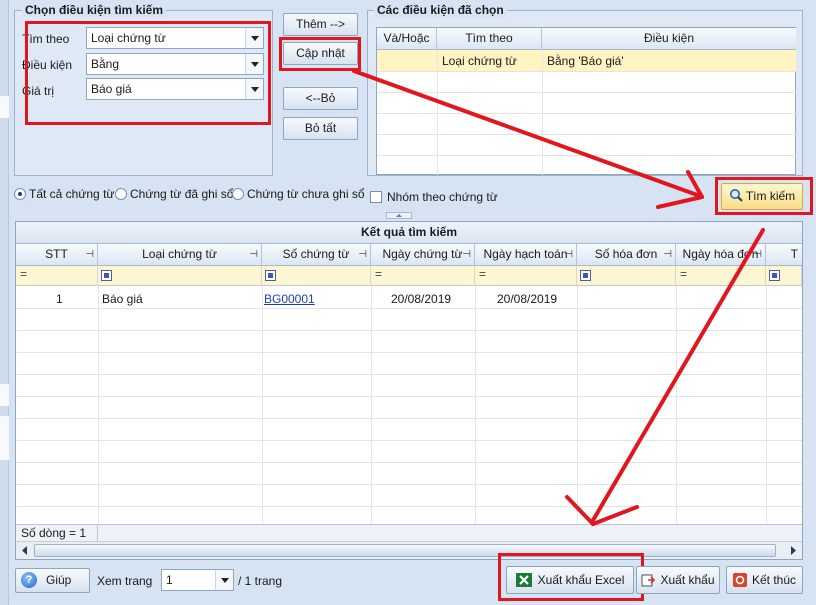 This screenshot has height=605, width=816. Describe the element at coordinates (238, 194) in the screenshot. I see `unposted-docs-radio` at that location.